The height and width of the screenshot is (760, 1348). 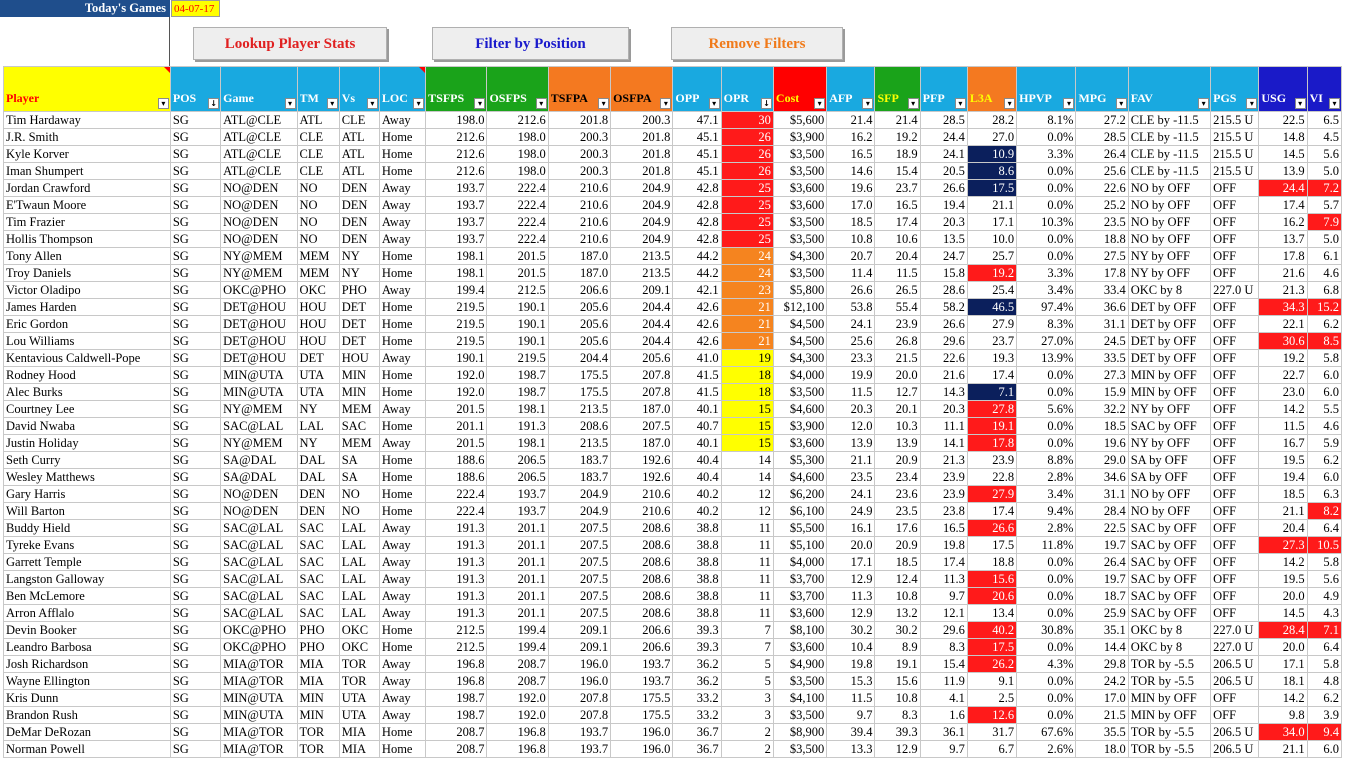 What do you see at coordinates (87, 239) in the screenshot?
I see `cell-player: Hollis Thompson` at bounding box center [87, 239].